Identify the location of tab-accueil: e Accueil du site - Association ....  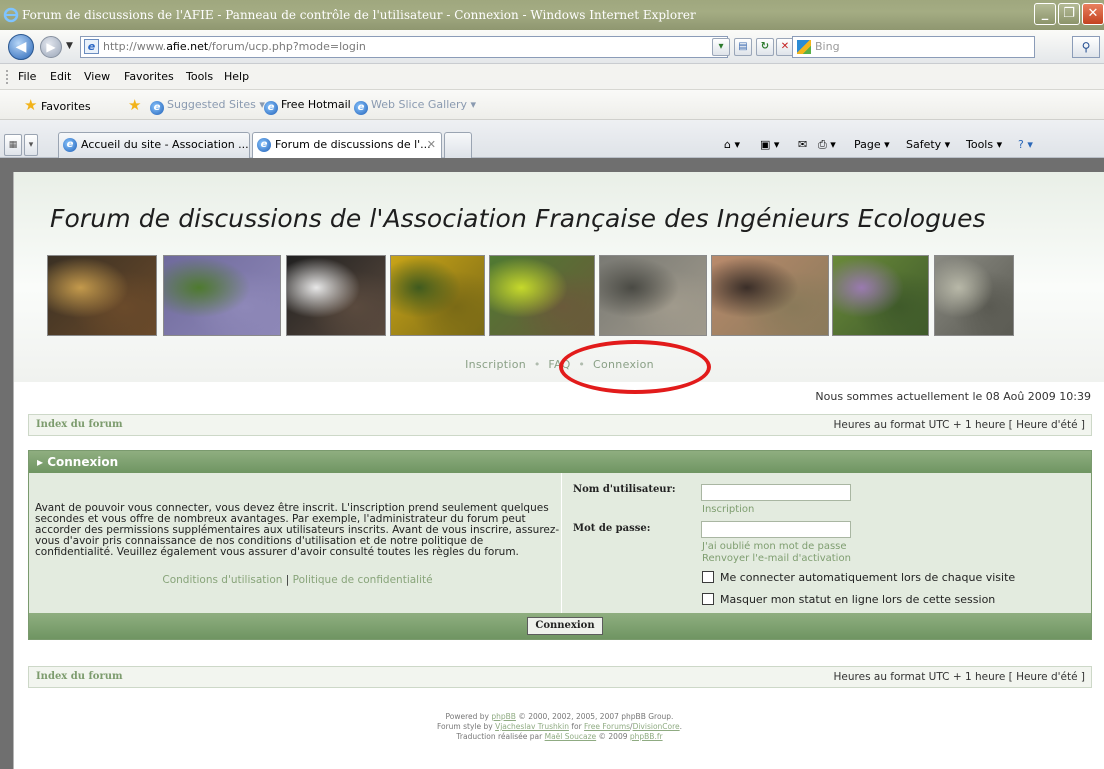
(154, 145).